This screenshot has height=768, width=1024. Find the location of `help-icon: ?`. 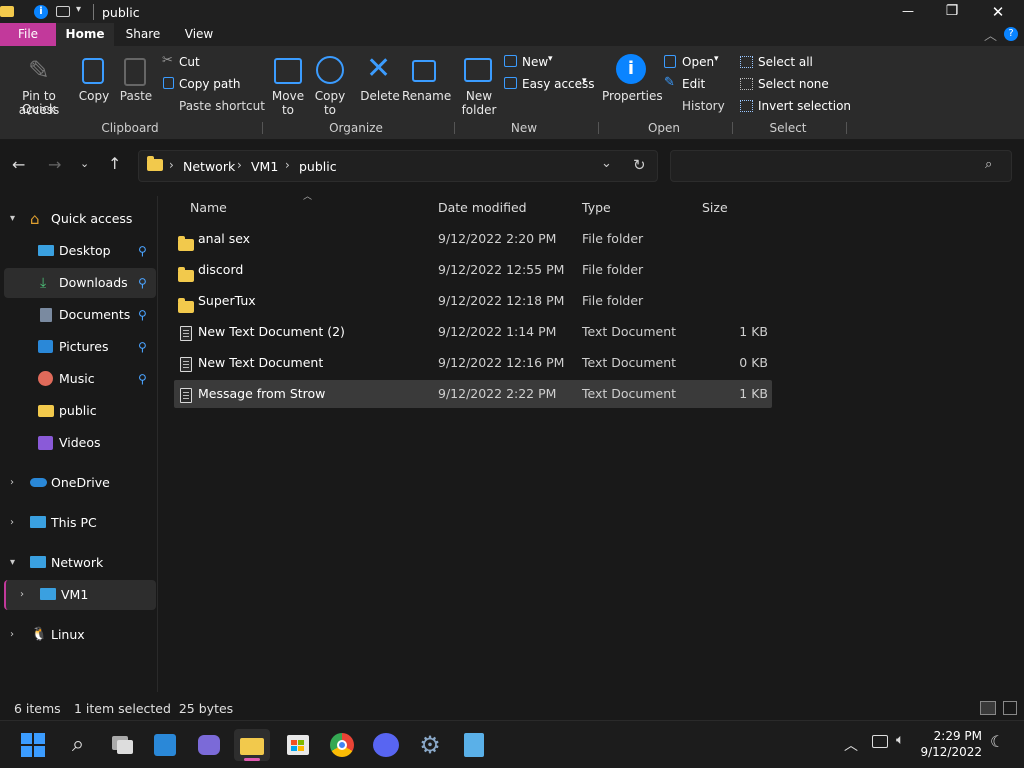

help-icon: ? is located at coordinates (1011, 34).